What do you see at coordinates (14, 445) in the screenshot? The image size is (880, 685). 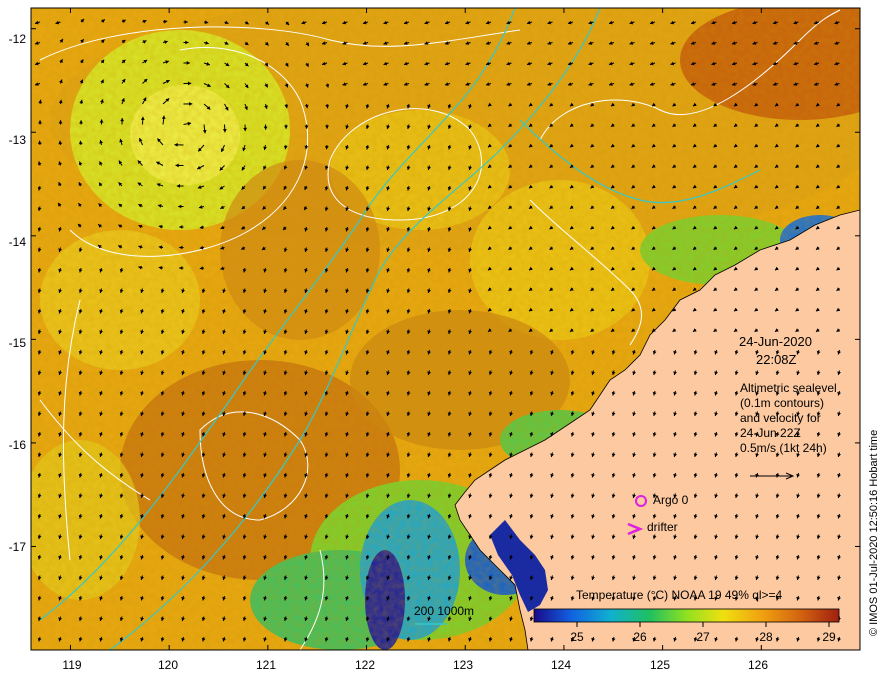 I see `lat-tick: -16` at bounding box center [14, 445].